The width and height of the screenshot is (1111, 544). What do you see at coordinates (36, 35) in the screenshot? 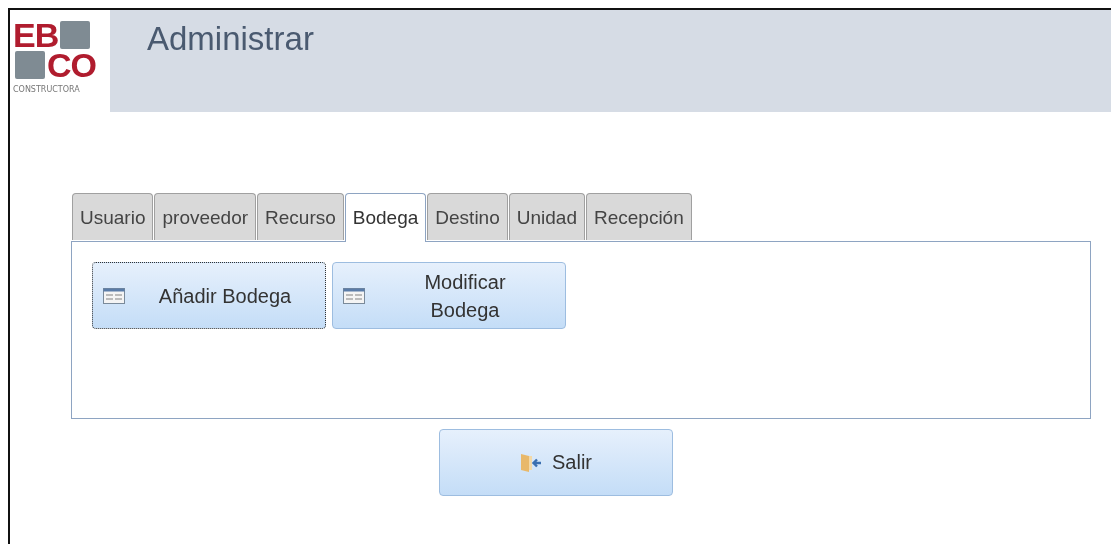
I see `logo-text: EB` at bounding box center [36, 35].